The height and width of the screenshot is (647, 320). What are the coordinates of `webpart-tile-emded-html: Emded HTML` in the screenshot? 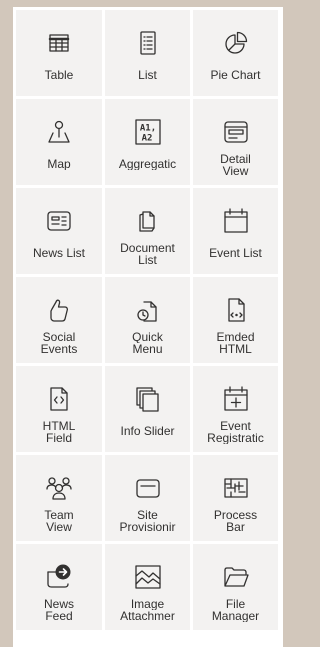 It's located at (235, 320).